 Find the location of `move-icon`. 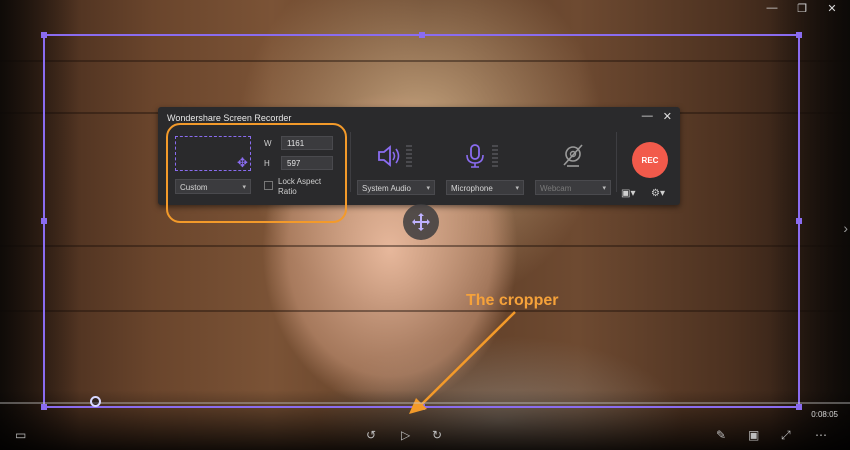

move-icon is located at coordinates (421, 222).